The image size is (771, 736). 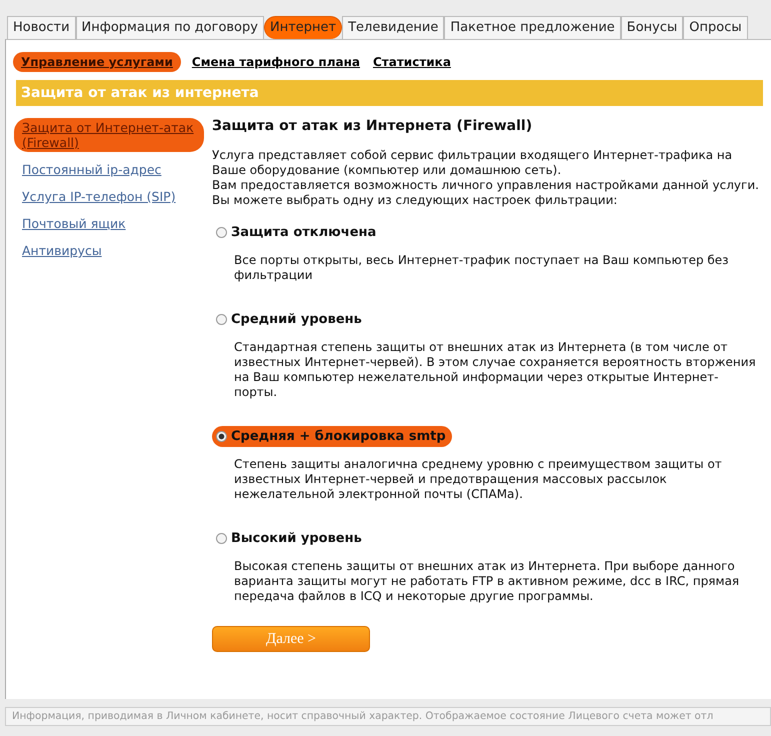 What do you see at coordinates (495, 370) in the screenshot?
I see `option-description: Стандартная степень защиты от внешних атак из Интернета (в том числе от известных Интернет-червей). В этом случае сохраняется вероятность вторжения на Ваш компьютер нежелательной информации через открытые Интернет-порты.` at bounding box center [495, 370].